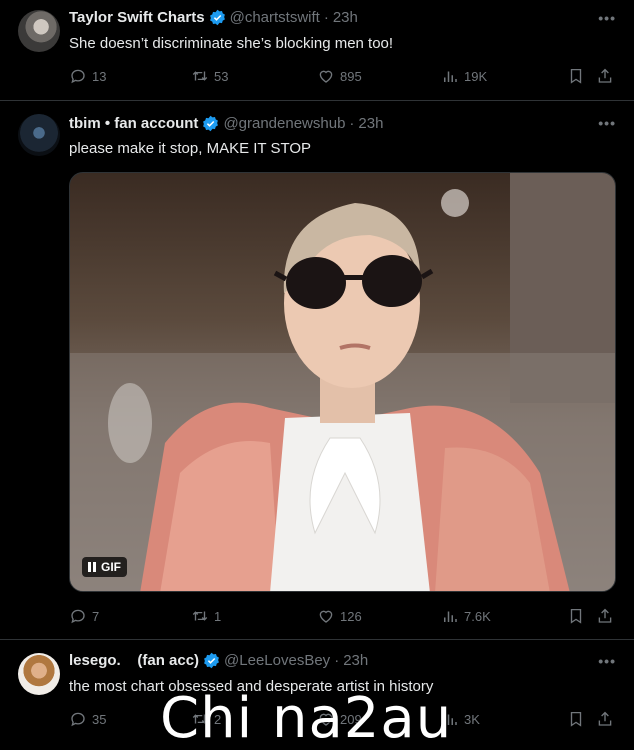 This screenshot has width=634, height=750. Describe the element at coordinates (472, 719) in the screenshot. I see `view-count: 3K` at that location.